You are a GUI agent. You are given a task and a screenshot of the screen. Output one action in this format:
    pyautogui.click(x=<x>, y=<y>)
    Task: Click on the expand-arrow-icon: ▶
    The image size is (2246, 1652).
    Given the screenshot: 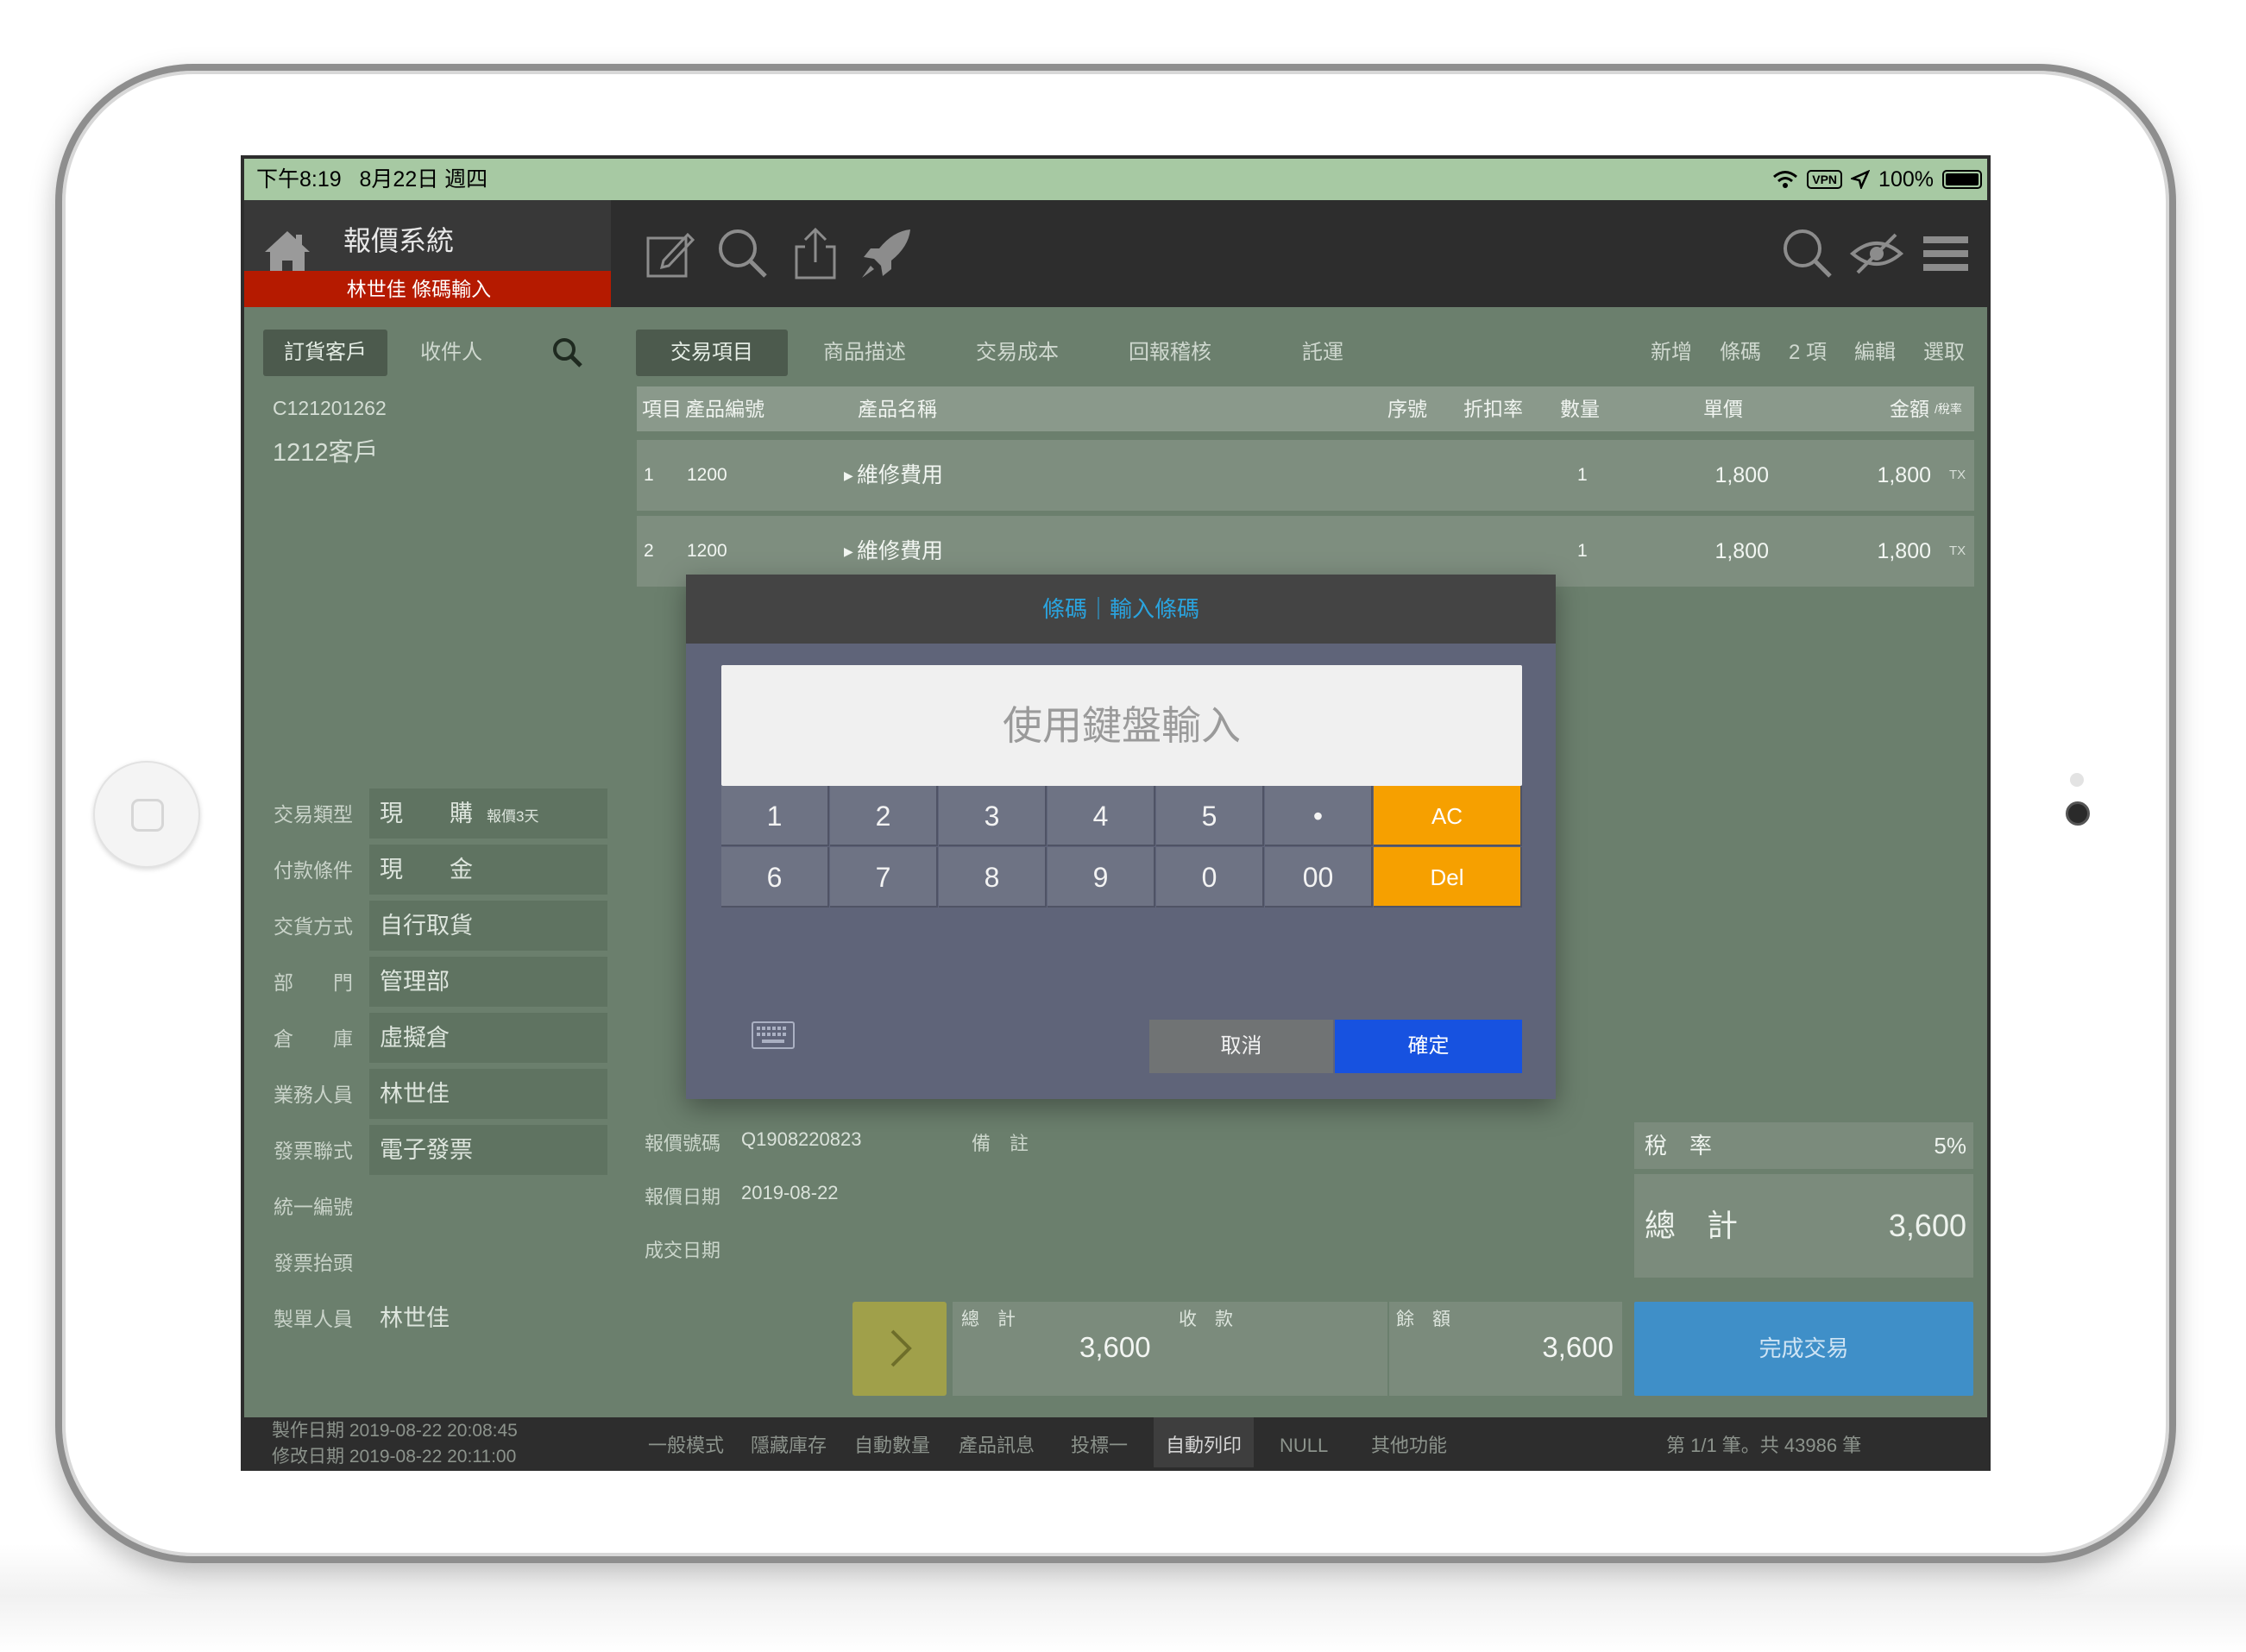 What is the action you would take?
    pyautogui.click(x=848, y=475)
    